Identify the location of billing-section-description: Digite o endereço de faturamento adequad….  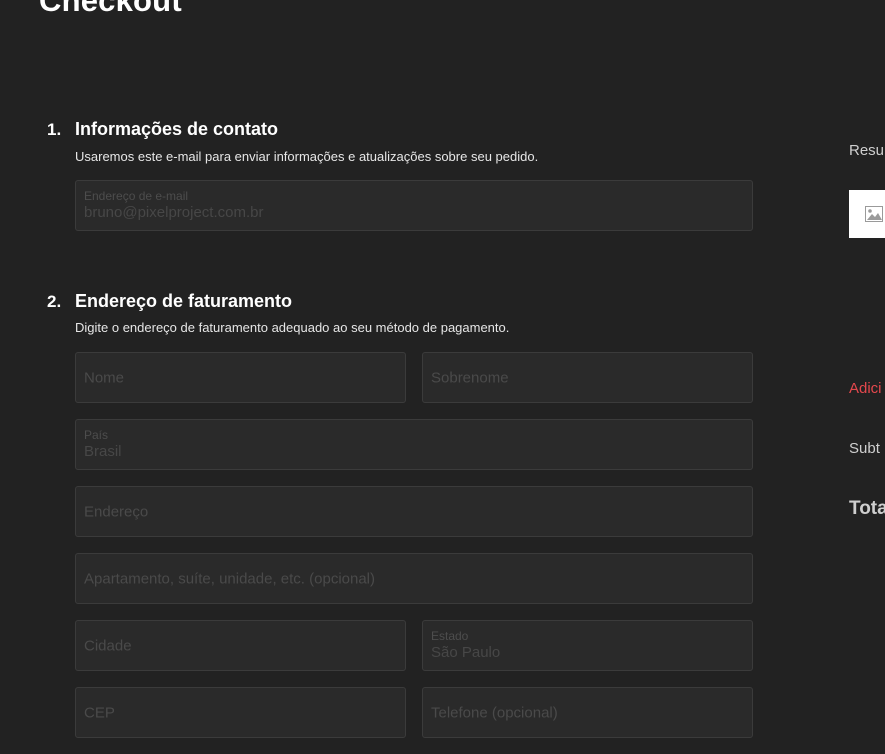
(292, 327).